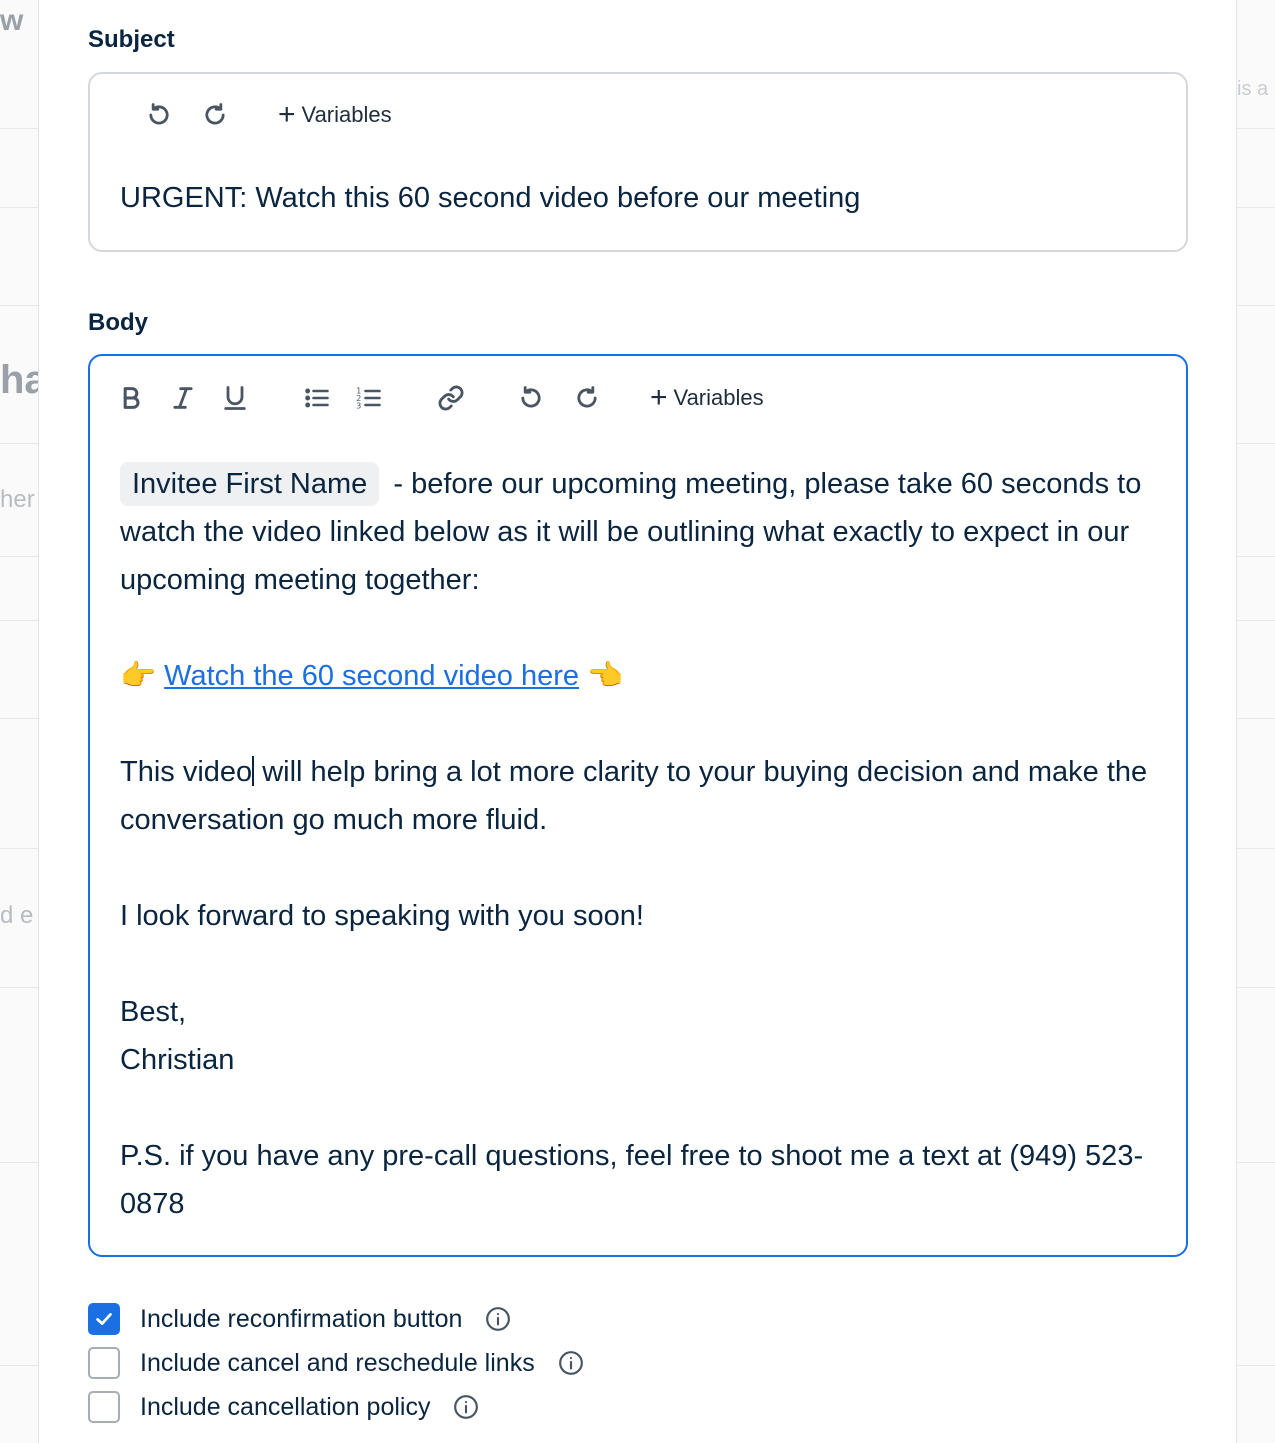 The height and width of the screenshot is (1443, 1275). Describe the element at coordinates (317, 398) in the screenshot. I see `bullet-list-icon` at that location.